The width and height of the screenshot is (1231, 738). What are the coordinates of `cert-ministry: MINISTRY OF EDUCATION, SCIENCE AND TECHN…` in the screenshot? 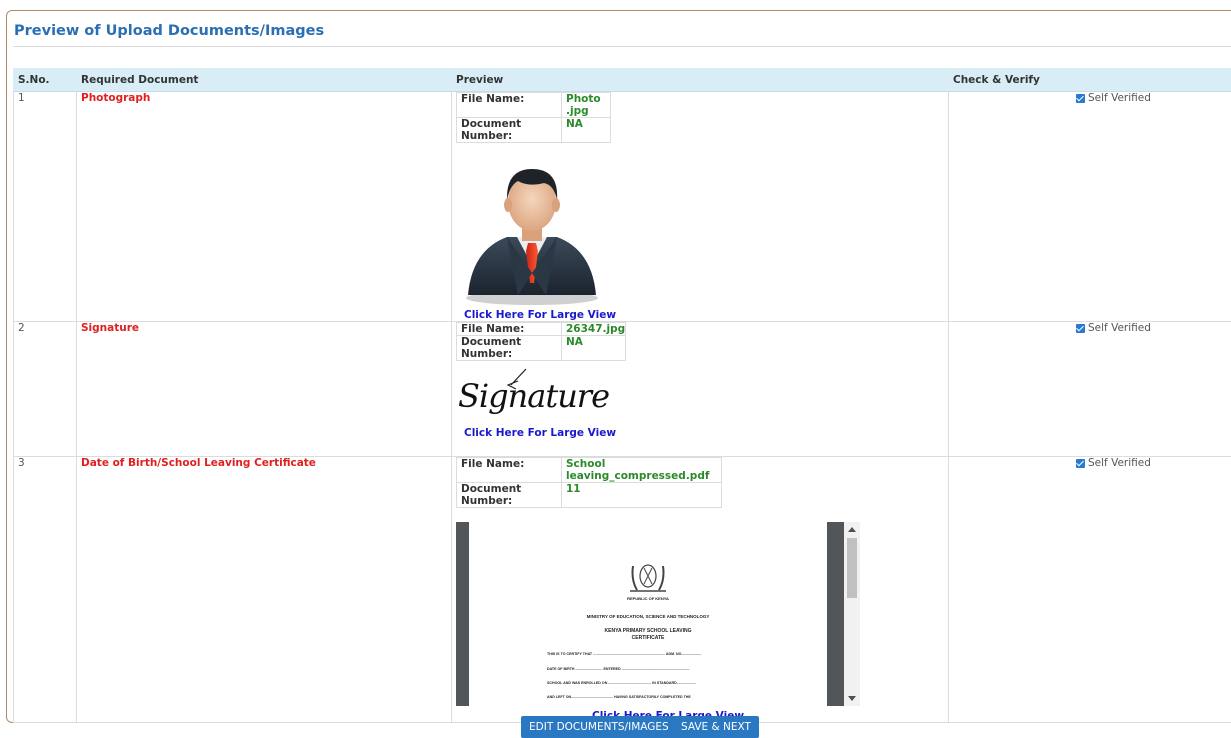 It's located at (648, 616).